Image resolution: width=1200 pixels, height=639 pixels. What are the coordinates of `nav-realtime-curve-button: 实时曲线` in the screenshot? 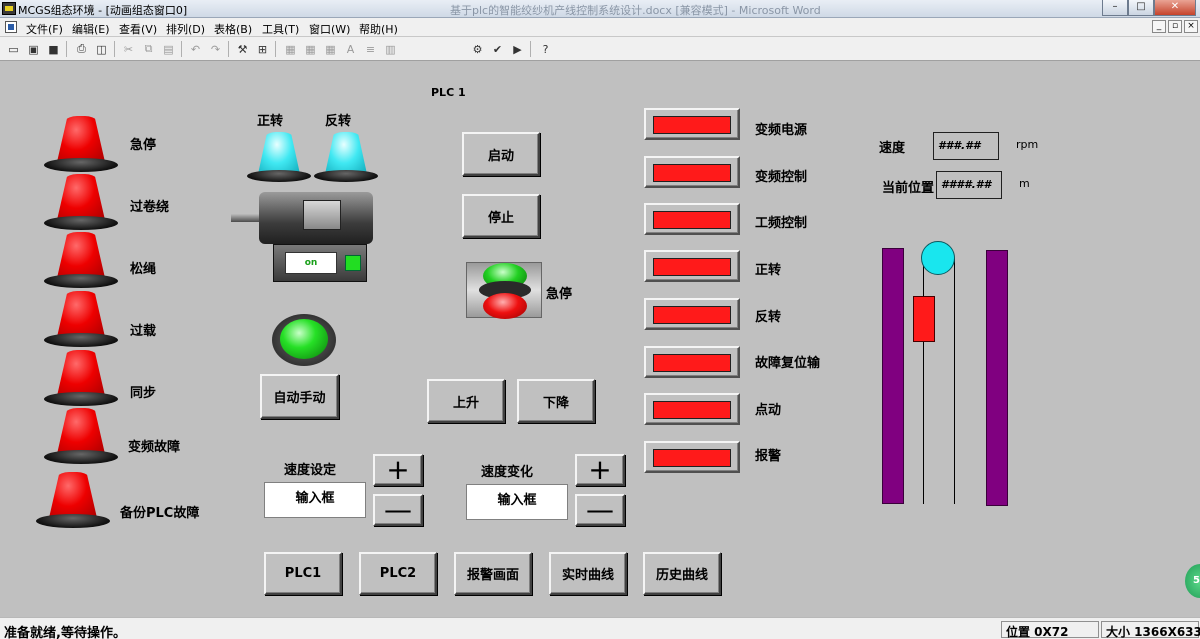 It's located at (588, 573).